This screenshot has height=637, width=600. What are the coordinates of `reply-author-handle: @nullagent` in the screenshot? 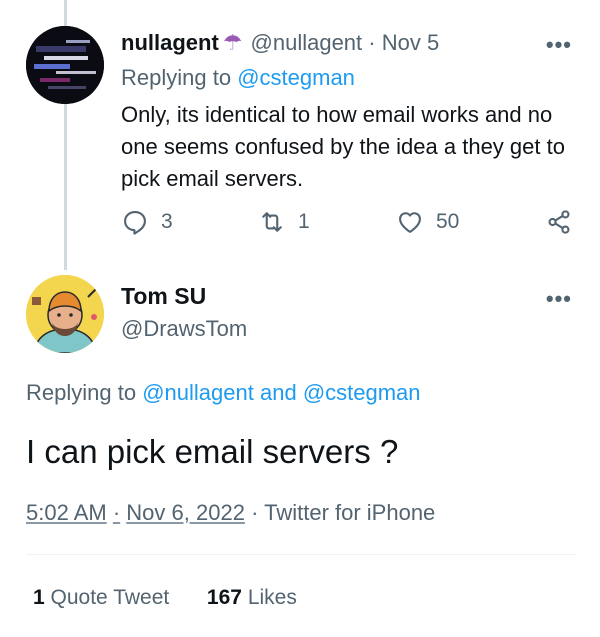 It's located at (307, 42).